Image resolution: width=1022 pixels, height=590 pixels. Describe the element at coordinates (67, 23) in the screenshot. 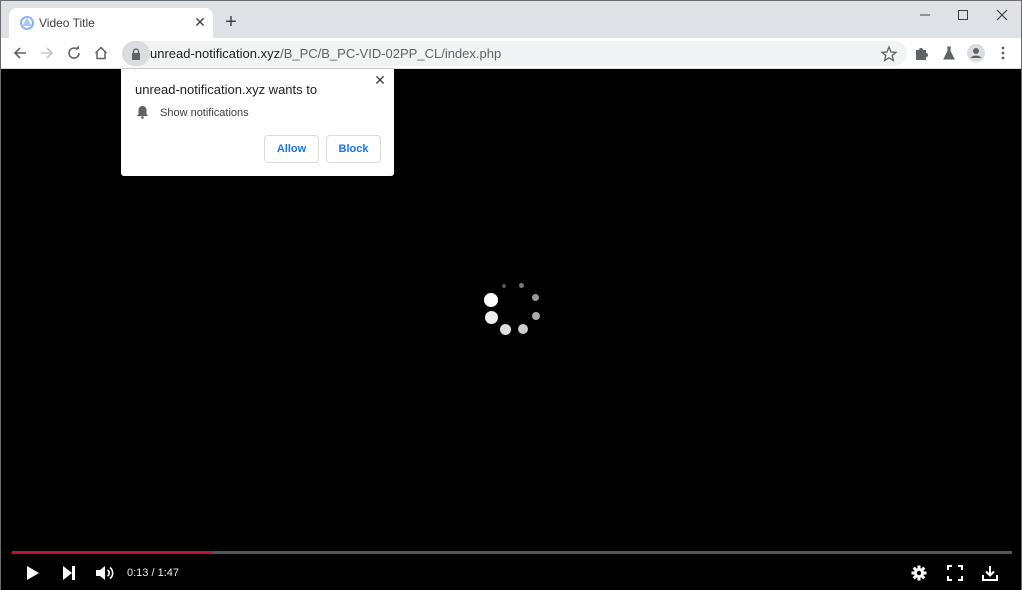

I see `tab-title: Video Title` at that location.